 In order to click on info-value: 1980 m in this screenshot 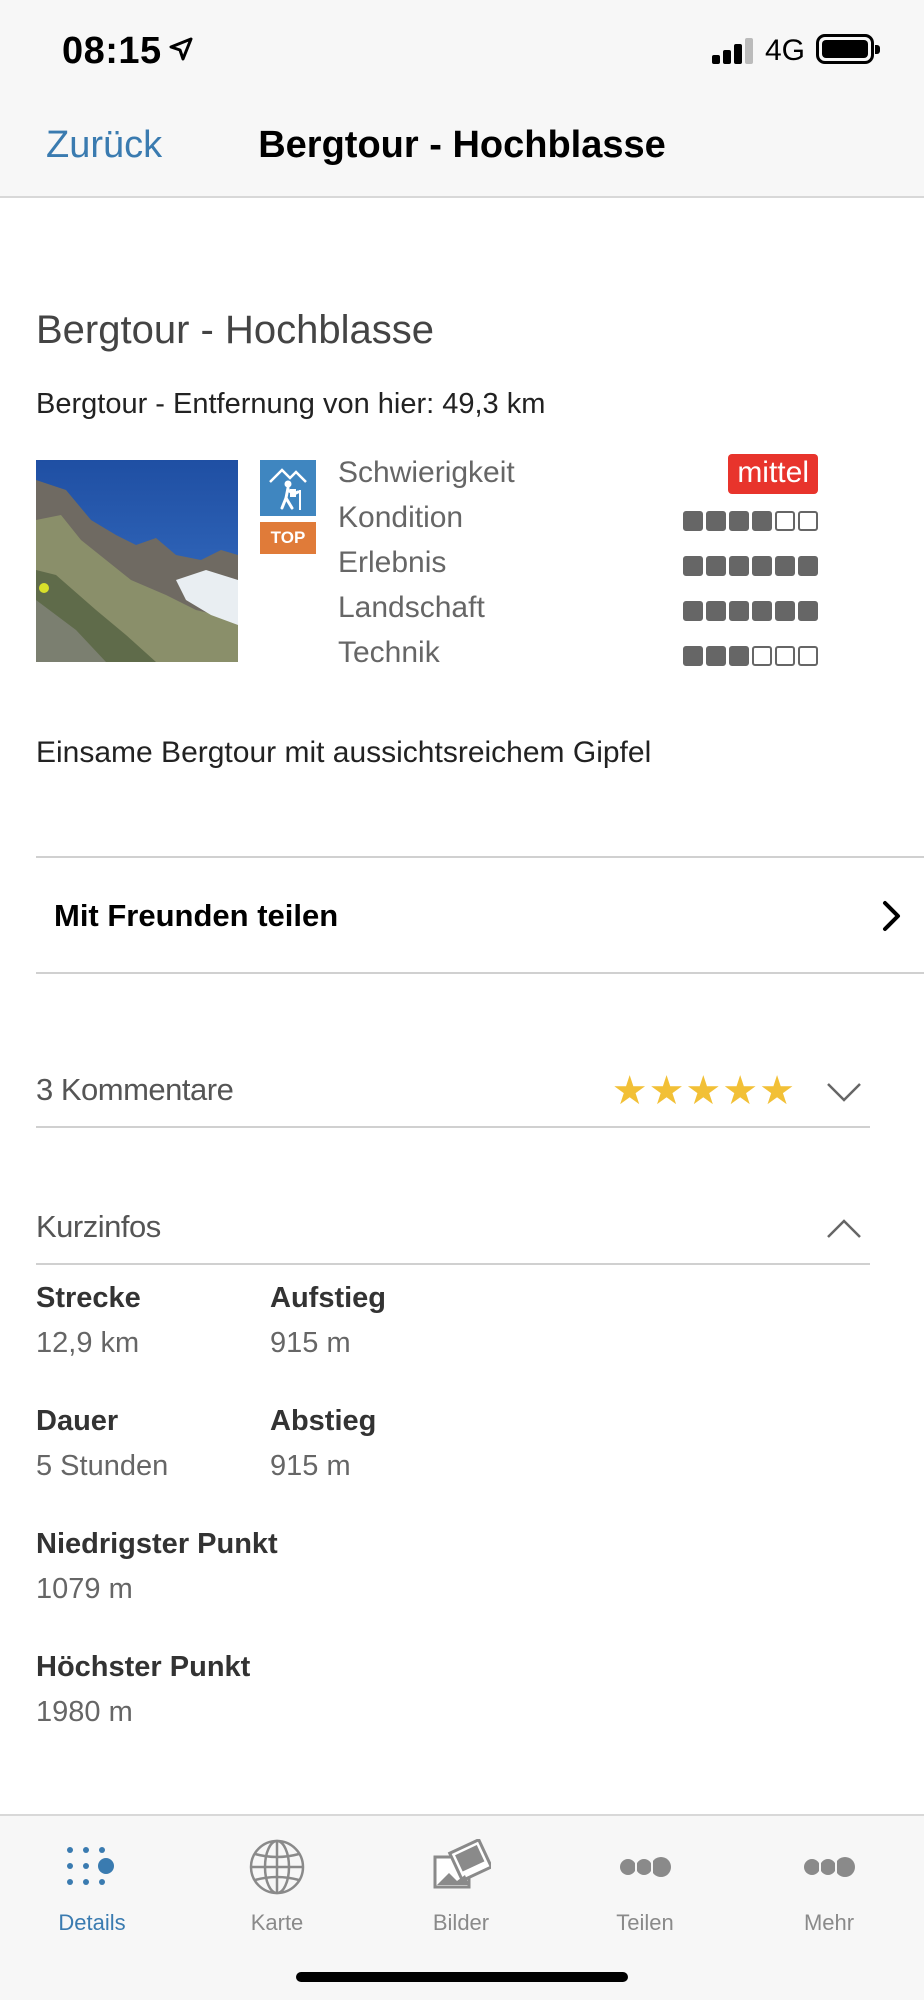, I will do `click(84, 1712)`.